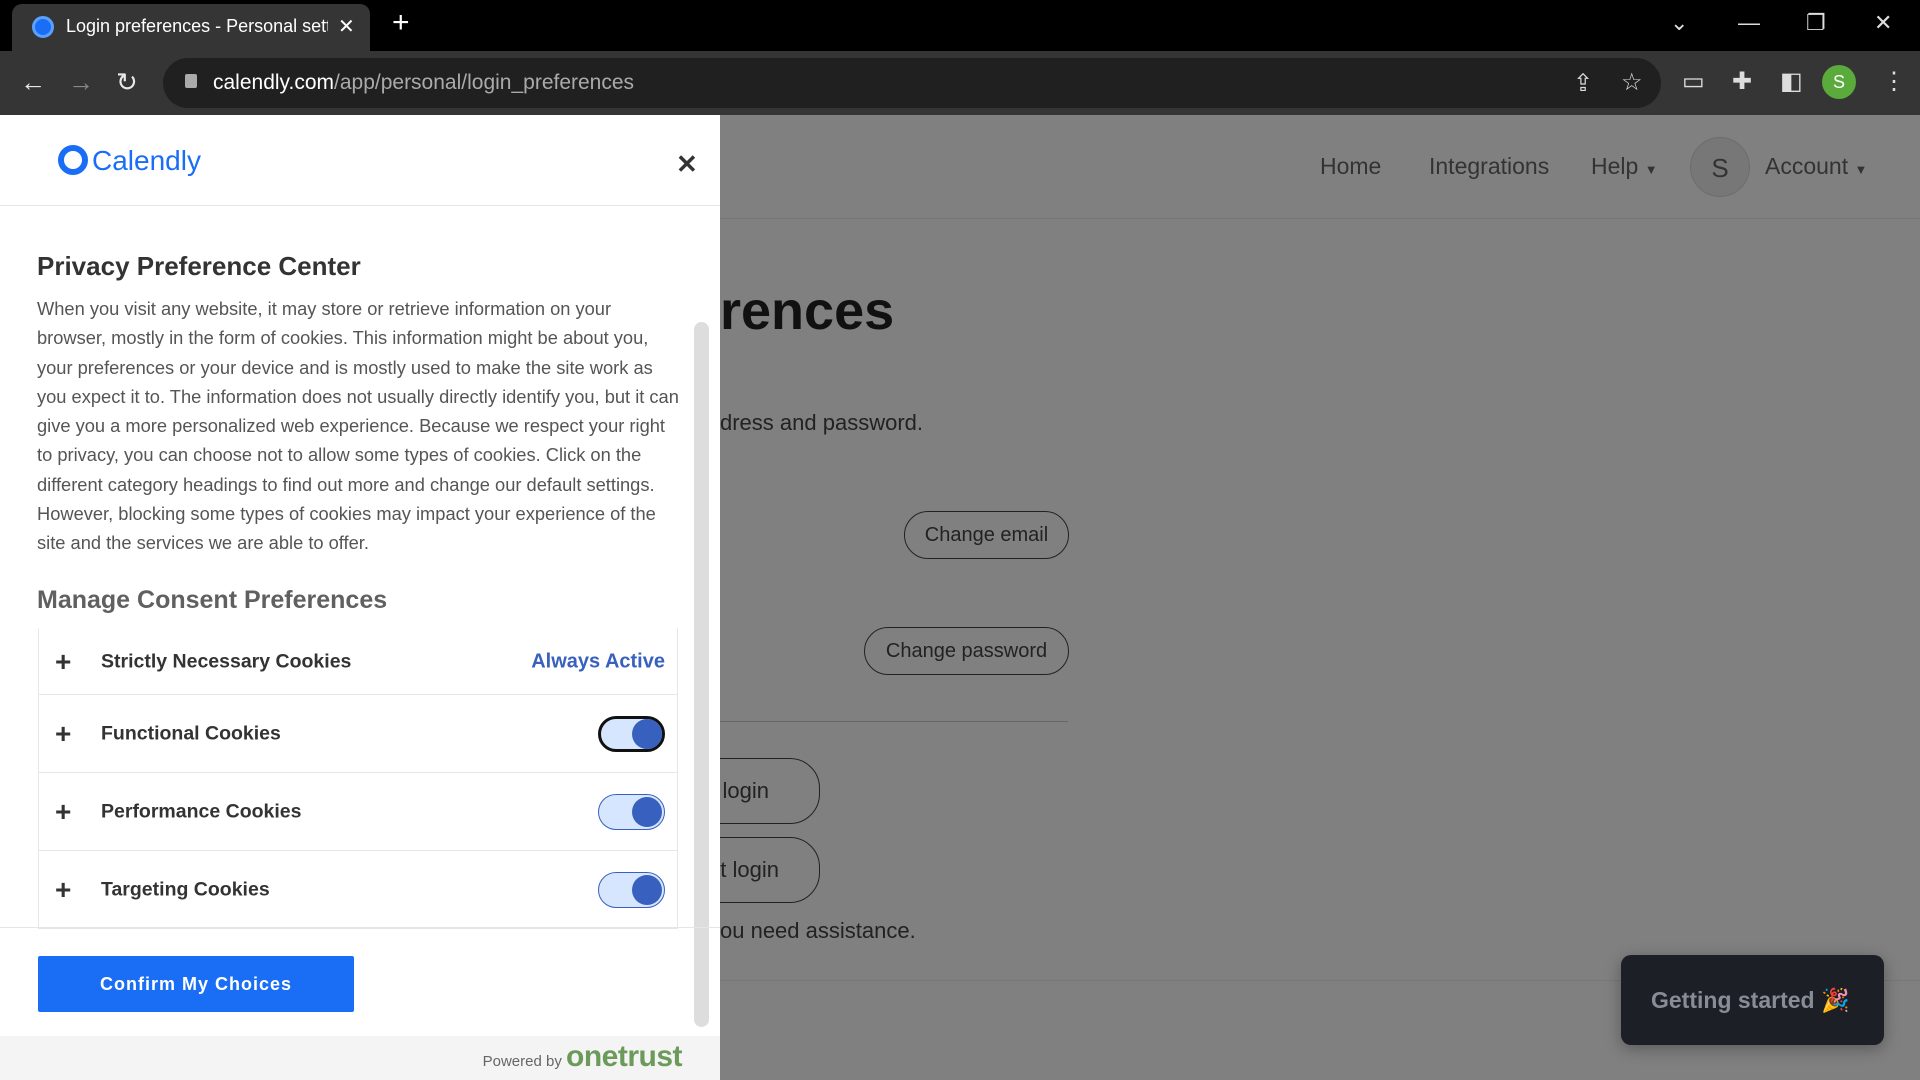 The height and width of the screenshot is (1080, 1920). I want to click on category-label: Strictly Necessary Cookies, so click(226, 661).